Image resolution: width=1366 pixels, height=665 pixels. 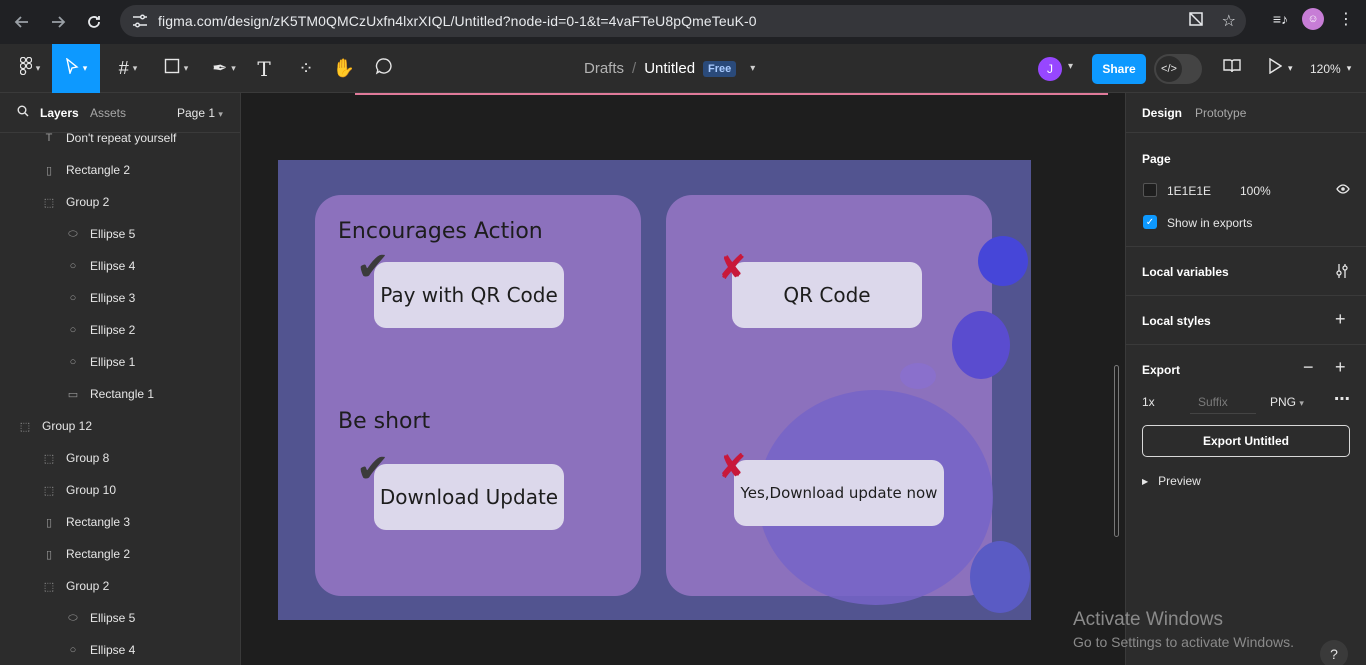 I want to click on library-button, so click(x=1232, y=68).